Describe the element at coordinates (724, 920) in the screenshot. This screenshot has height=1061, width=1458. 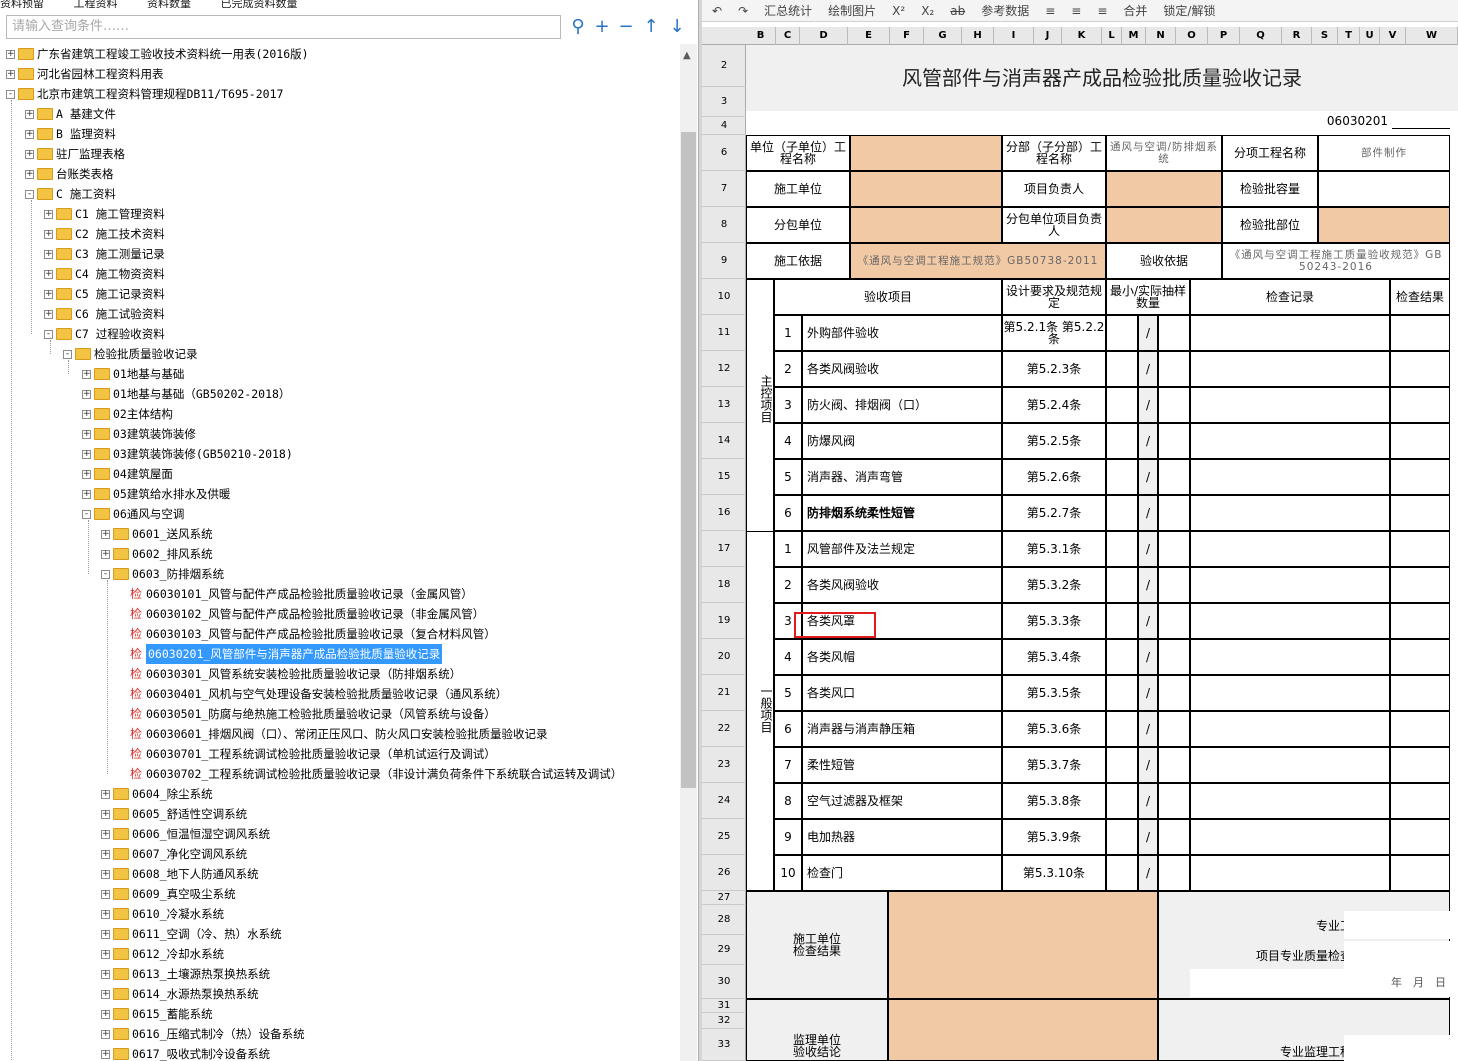
I see `row-number: 28` at that location.